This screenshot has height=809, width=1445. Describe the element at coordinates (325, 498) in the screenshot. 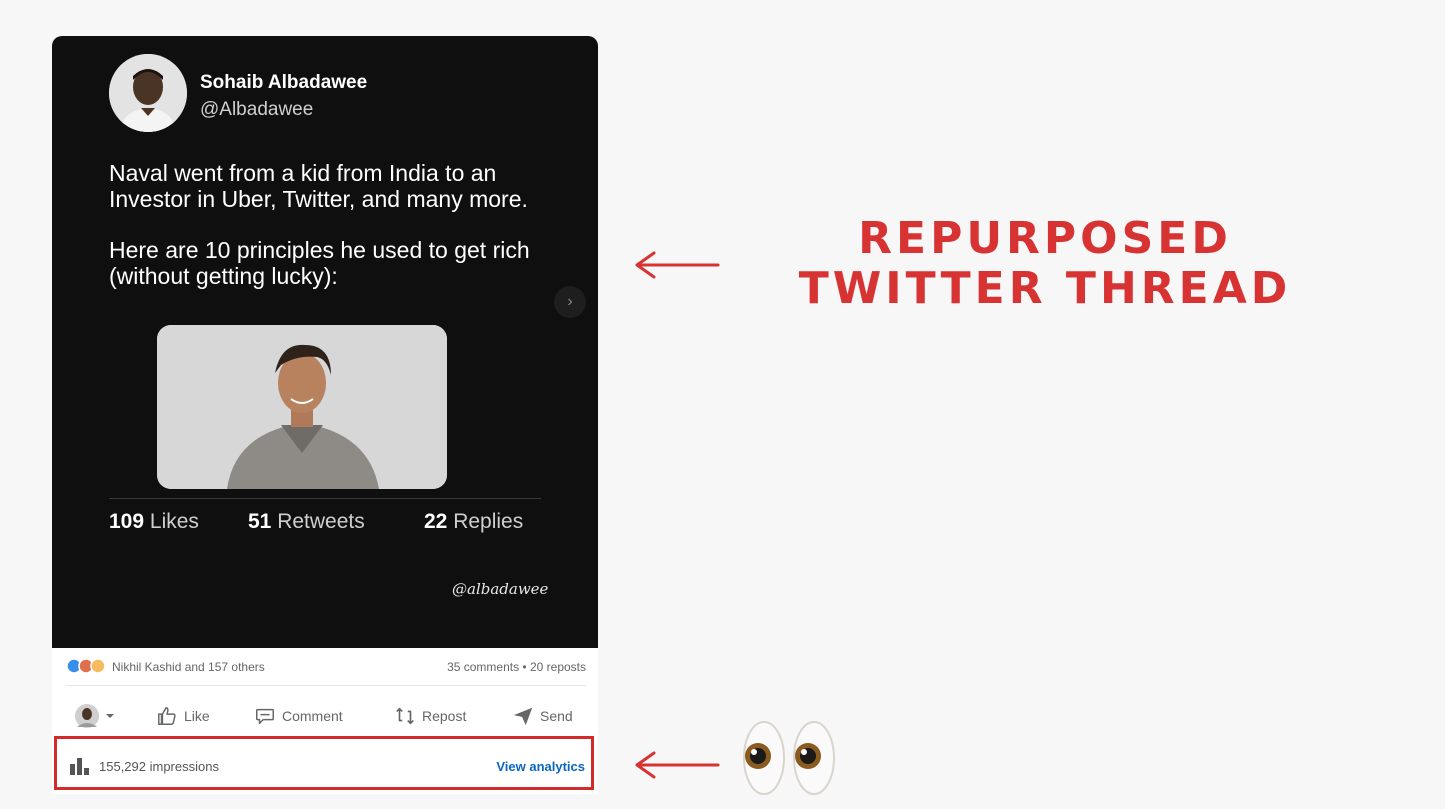

I see `stats-divider` at that location.